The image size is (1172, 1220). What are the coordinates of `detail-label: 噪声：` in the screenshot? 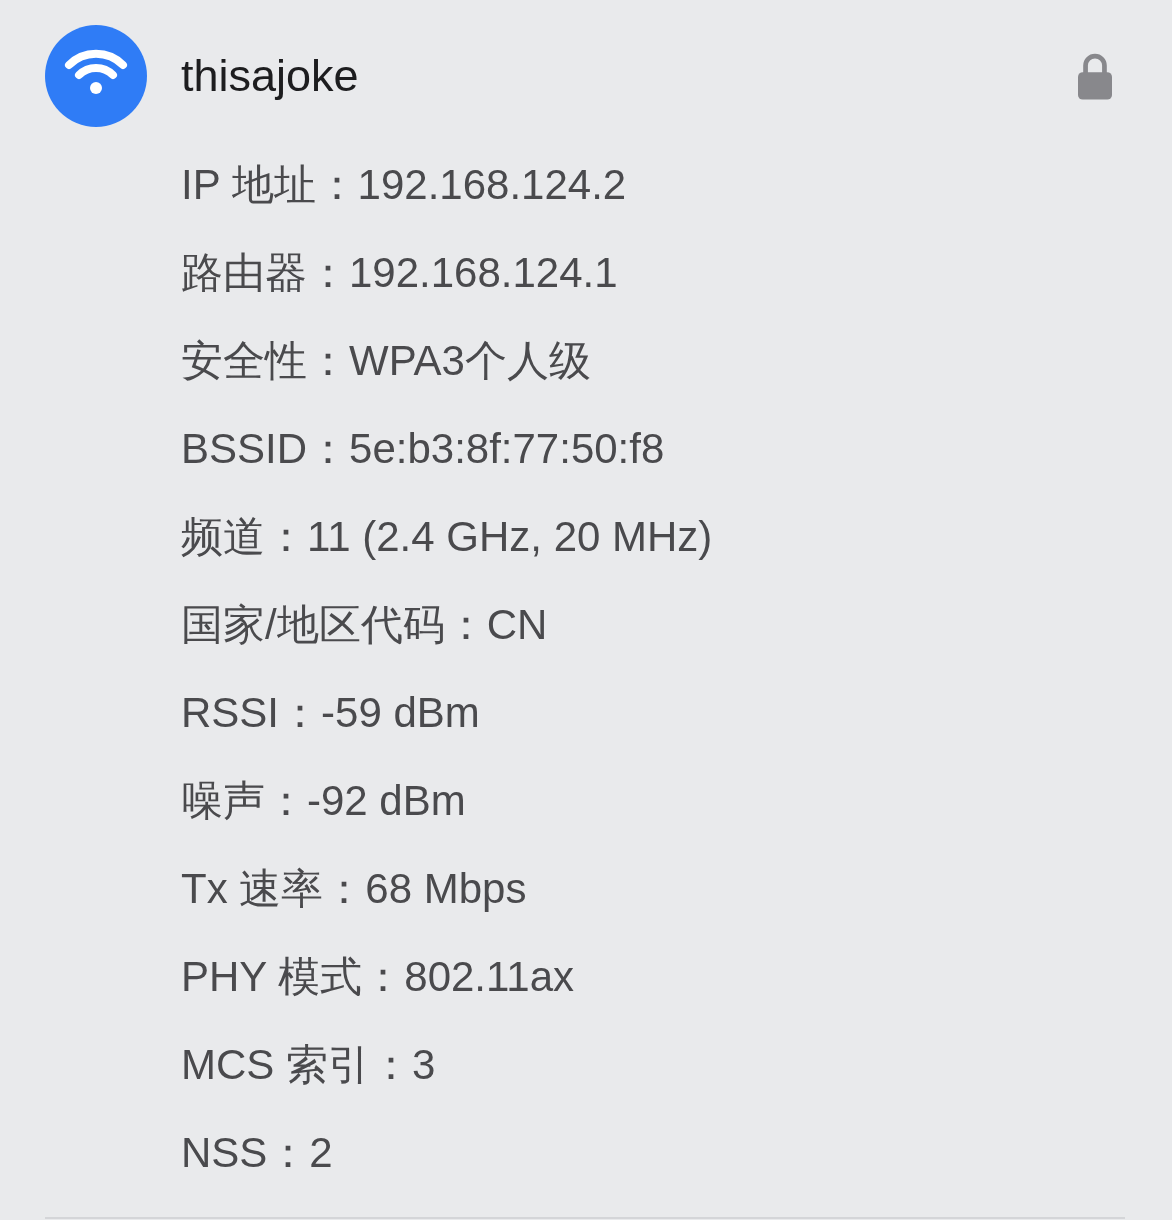 It's located at (244, 800).